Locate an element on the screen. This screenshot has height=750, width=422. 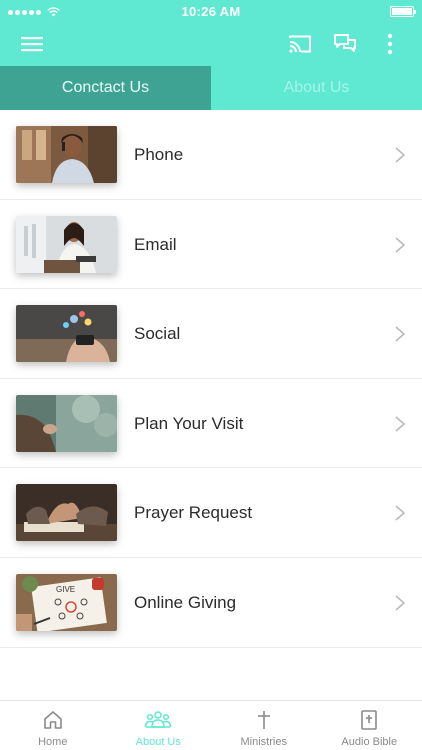
plan-your-visit-thumbnail is located at coordinates (66, 423).